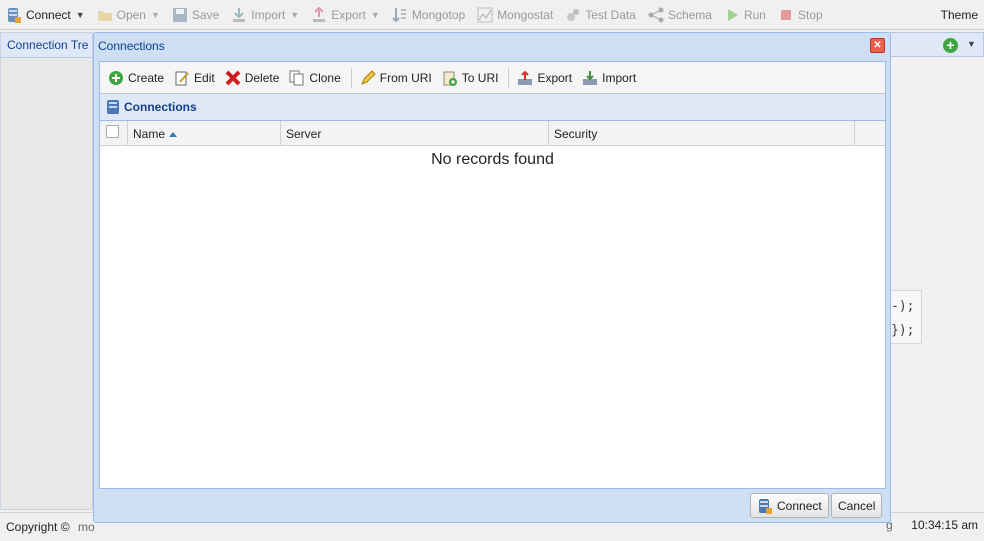  Describe the element at coordinates (46, 271) in the screenshot. I see `connection-tree-panel: Connection Tre` at that location.